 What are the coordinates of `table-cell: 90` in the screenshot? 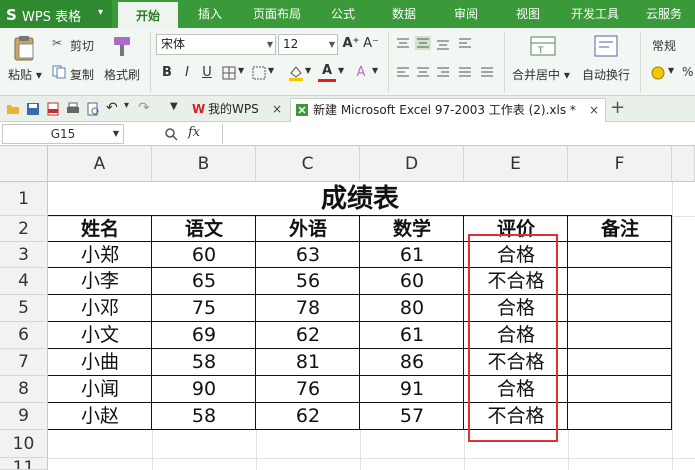 It's located at (204, 389).